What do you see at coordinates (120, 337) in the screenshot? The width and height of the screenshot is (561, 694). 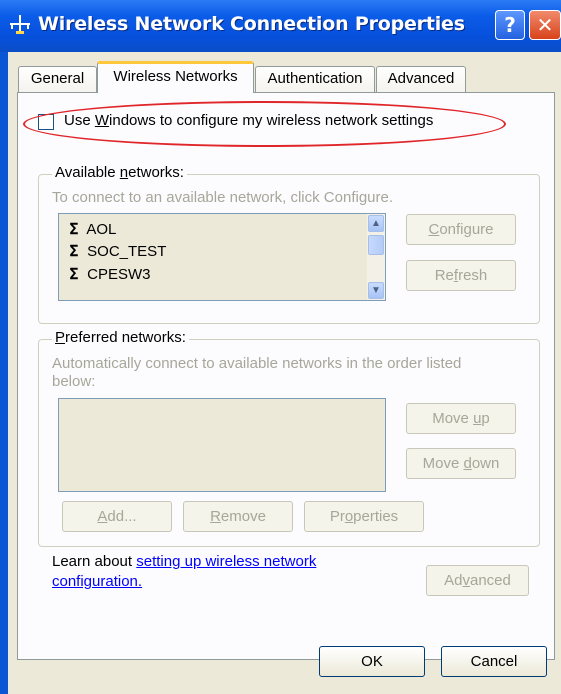 I see `preferred-networks-title: Preferred networks:` at bounding box center [120, 337].